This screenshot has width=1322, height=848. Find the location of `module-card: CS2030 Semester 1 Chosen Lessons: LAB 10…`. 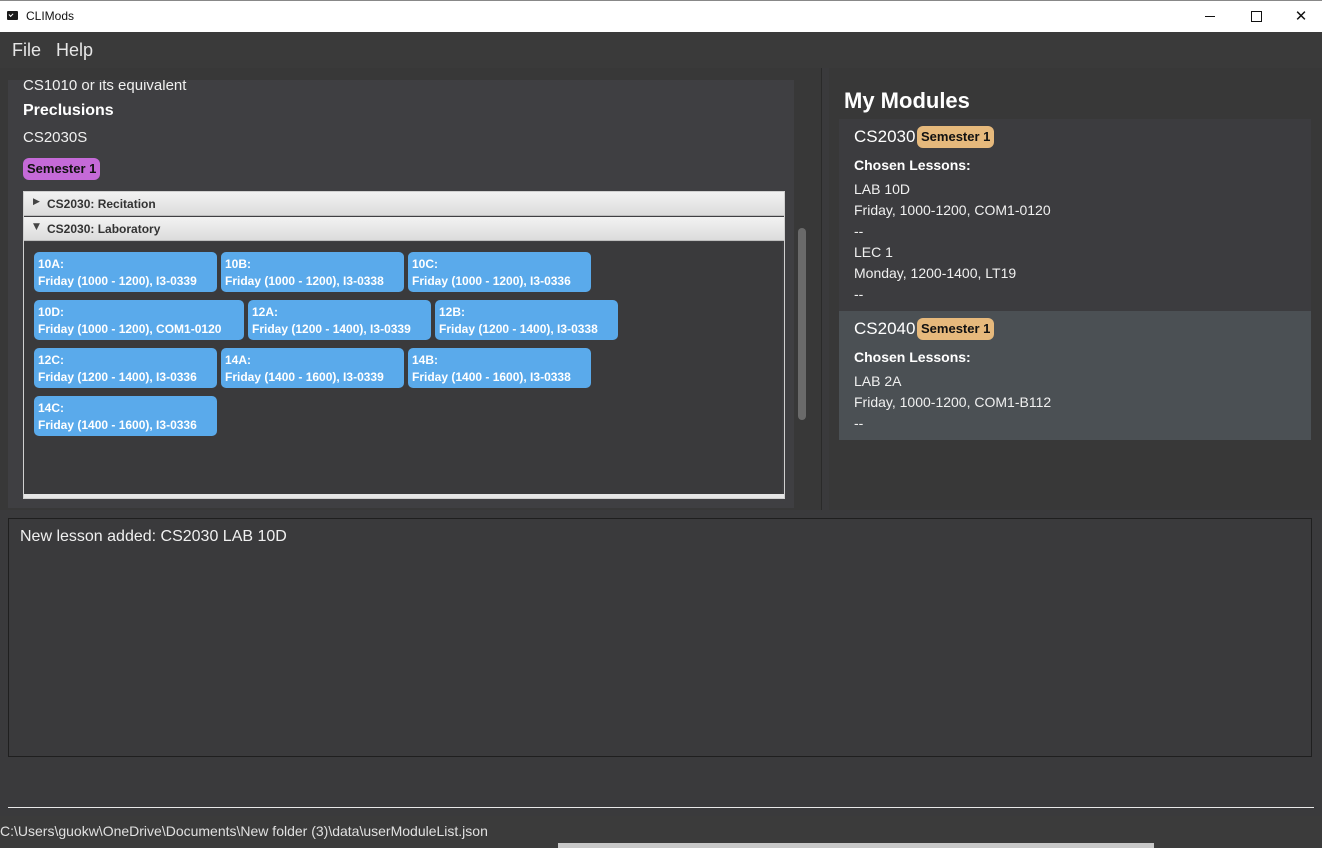

module-card: CS2030 Semester 1 Chosen Lessons: LAB 10… is located at coordinates (1075, 215).